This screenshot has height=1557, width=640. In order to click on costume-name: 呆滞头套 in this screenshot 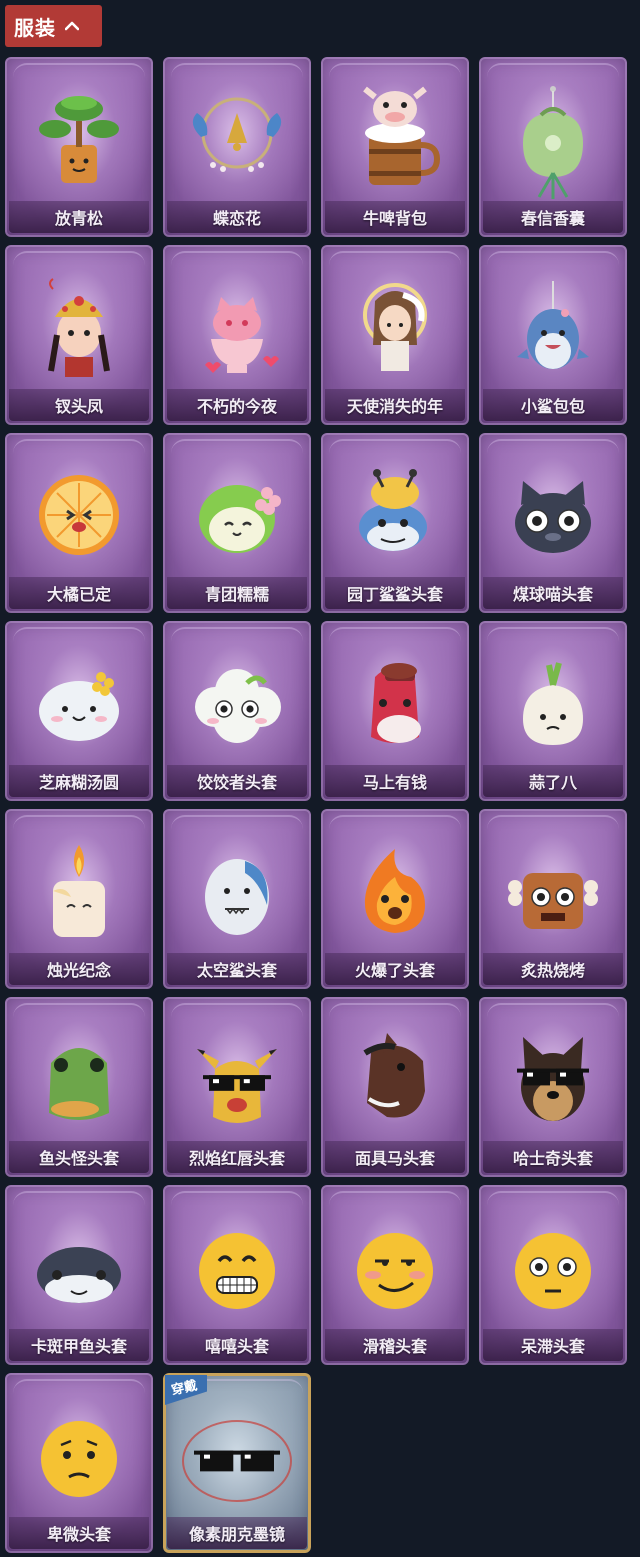, I will do `click(552, 1346)`.